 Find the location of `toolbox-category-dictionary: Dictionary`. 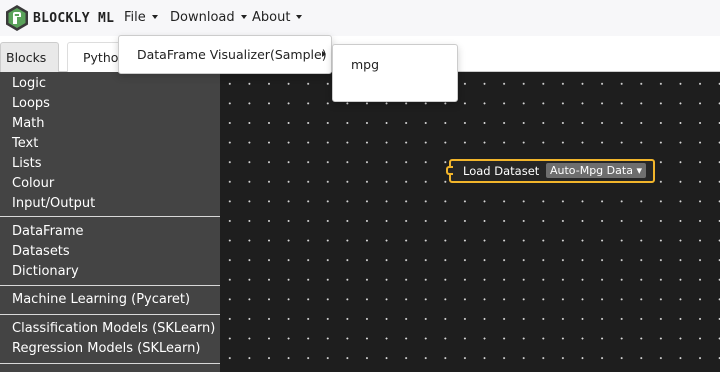

toolbox-category-dictionary: Dictionary is located at coordinates (45, 272).